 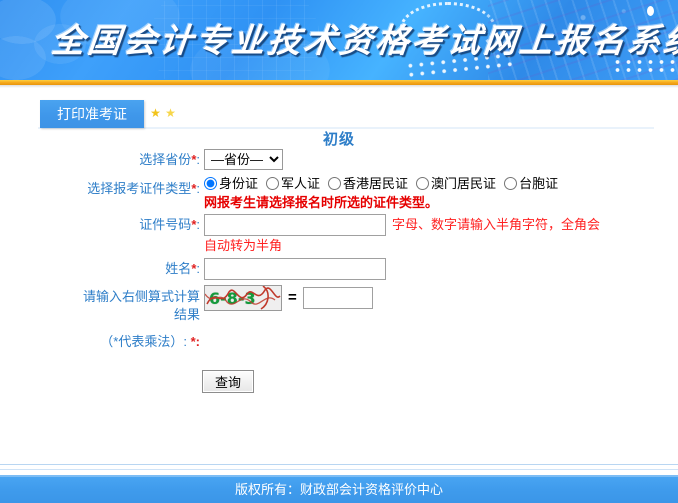 I want to click on form-row-captcha: 请输入右侧算式计算 结果 6-8-3 =, so click(x=339, y=304).